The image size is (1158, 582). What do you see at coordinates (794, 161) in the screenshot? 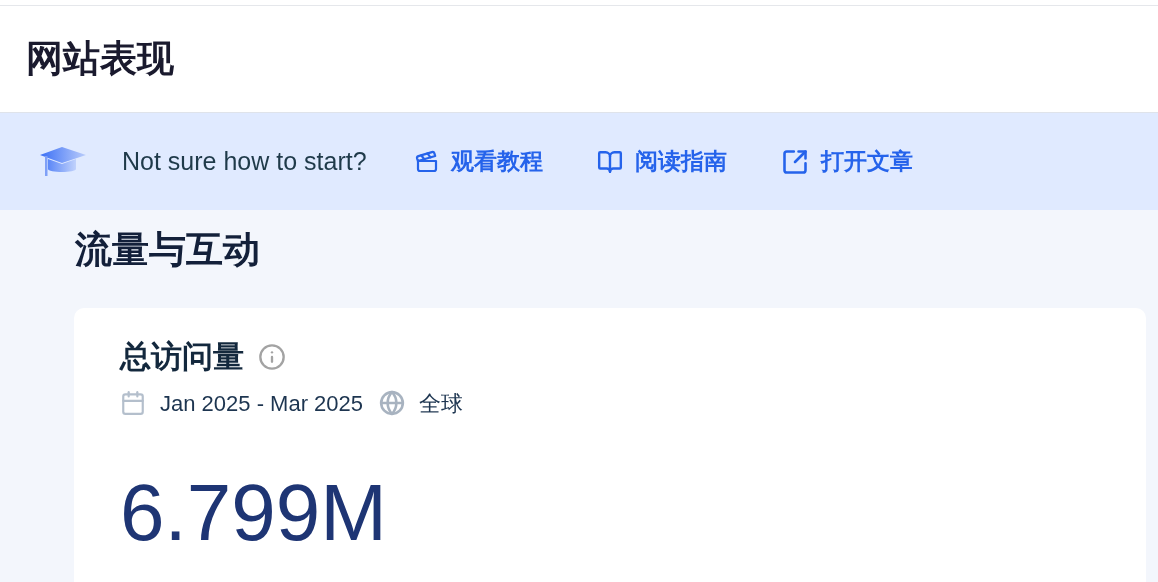
I see `external-link-icon` at bounding box center [794, 161].